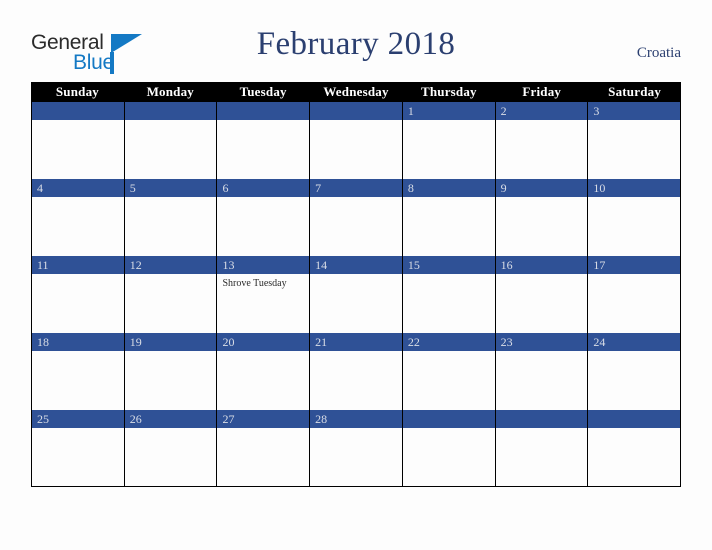 The height and width of the screenshot is (550, 712). Describe the element at coordinates (448, 342) in the screenshot. I see `day-number: 22` at that location.